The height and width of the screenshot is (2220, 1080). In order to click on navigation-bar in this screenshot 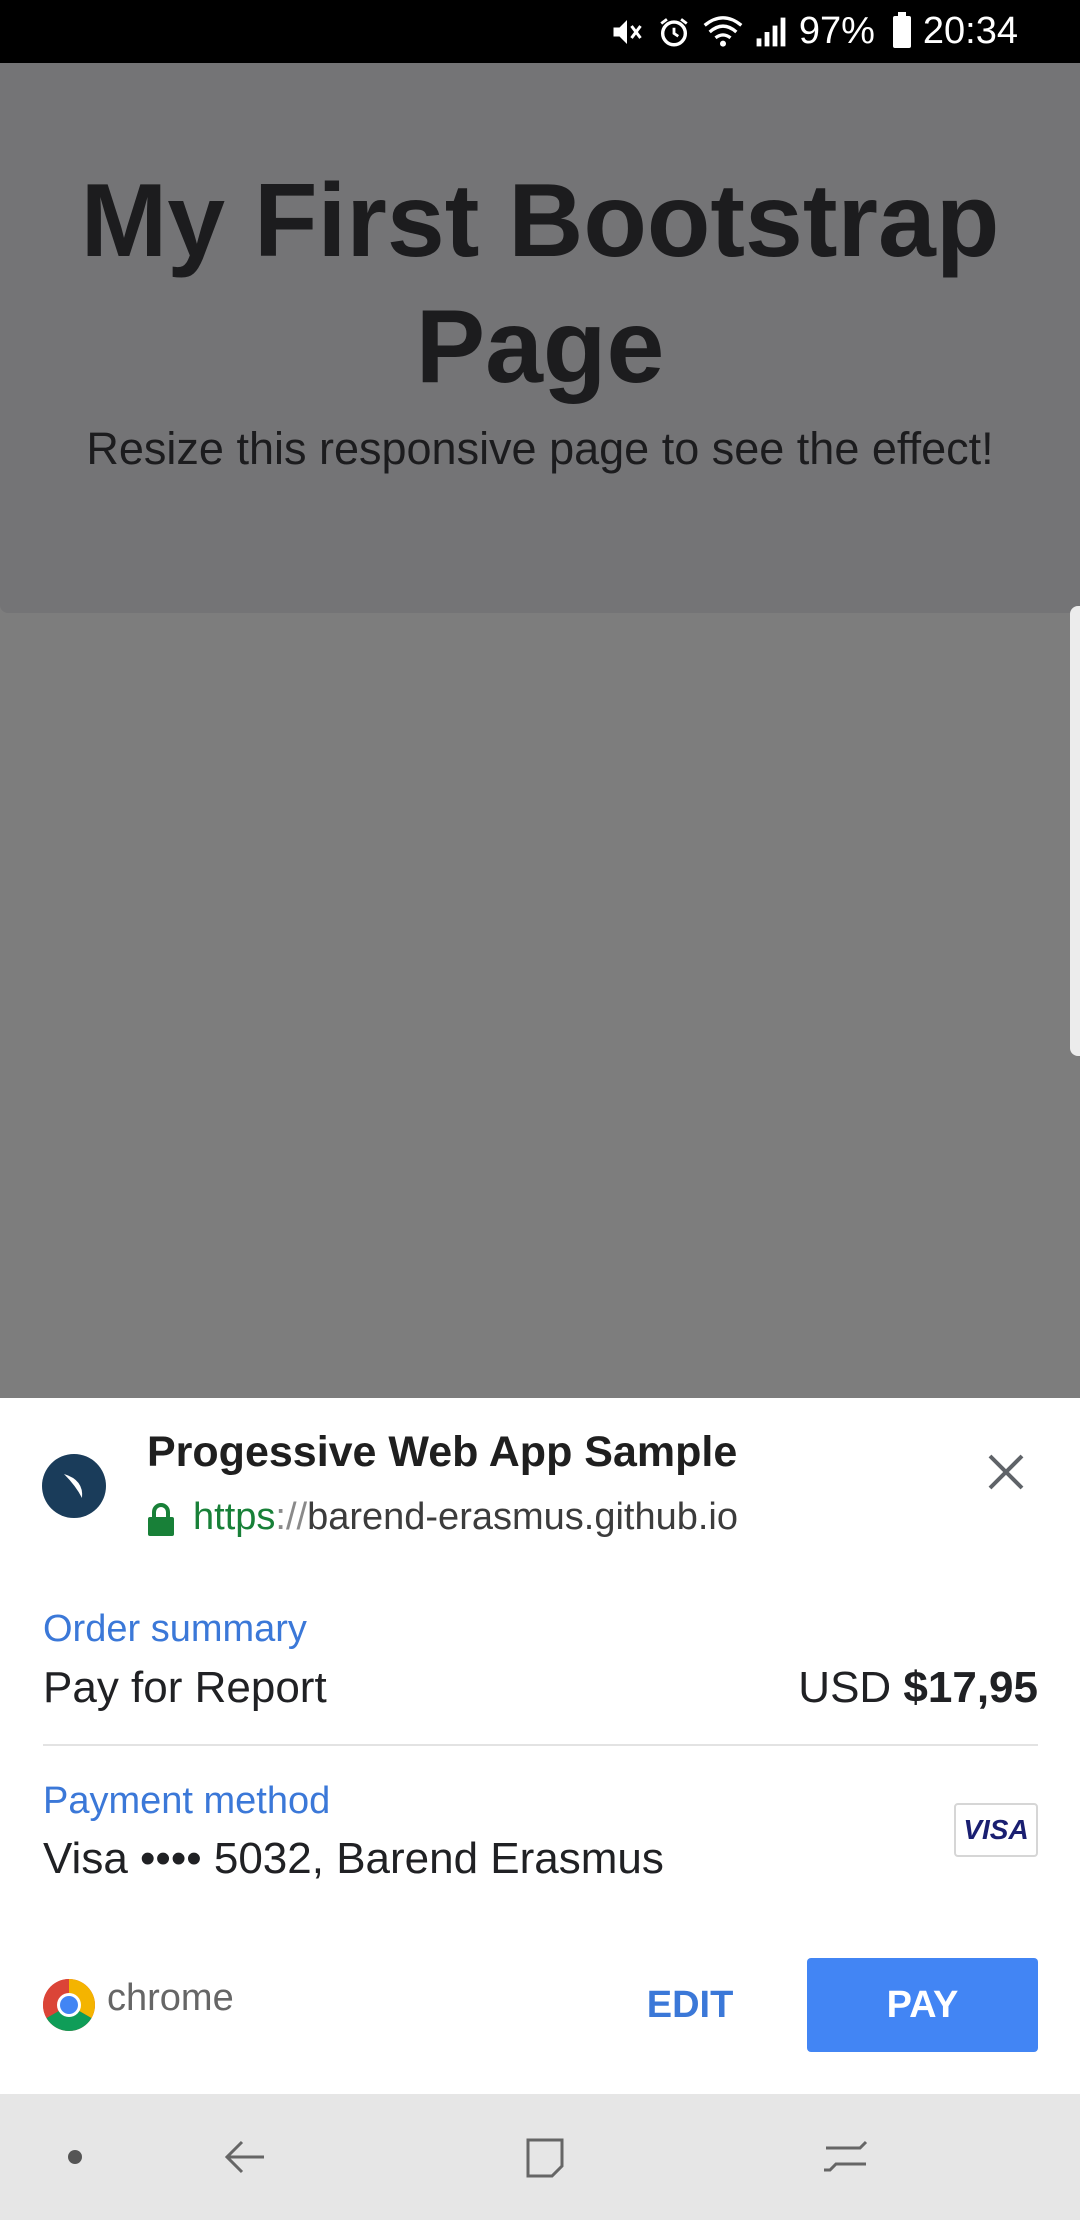, I will do `click(540, 2157)`.